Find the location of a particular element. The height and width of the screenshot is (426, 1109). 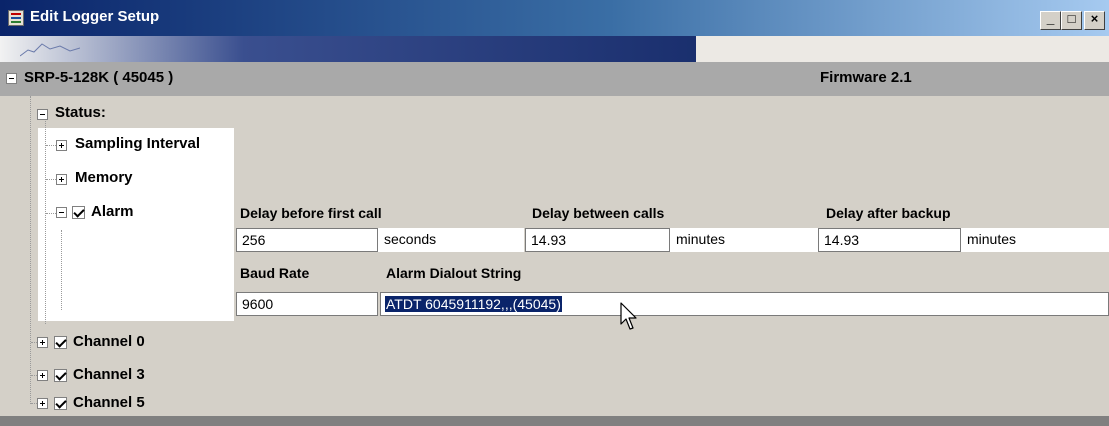

delay-first-call-input: 256 is located at coordinates (307, 240).